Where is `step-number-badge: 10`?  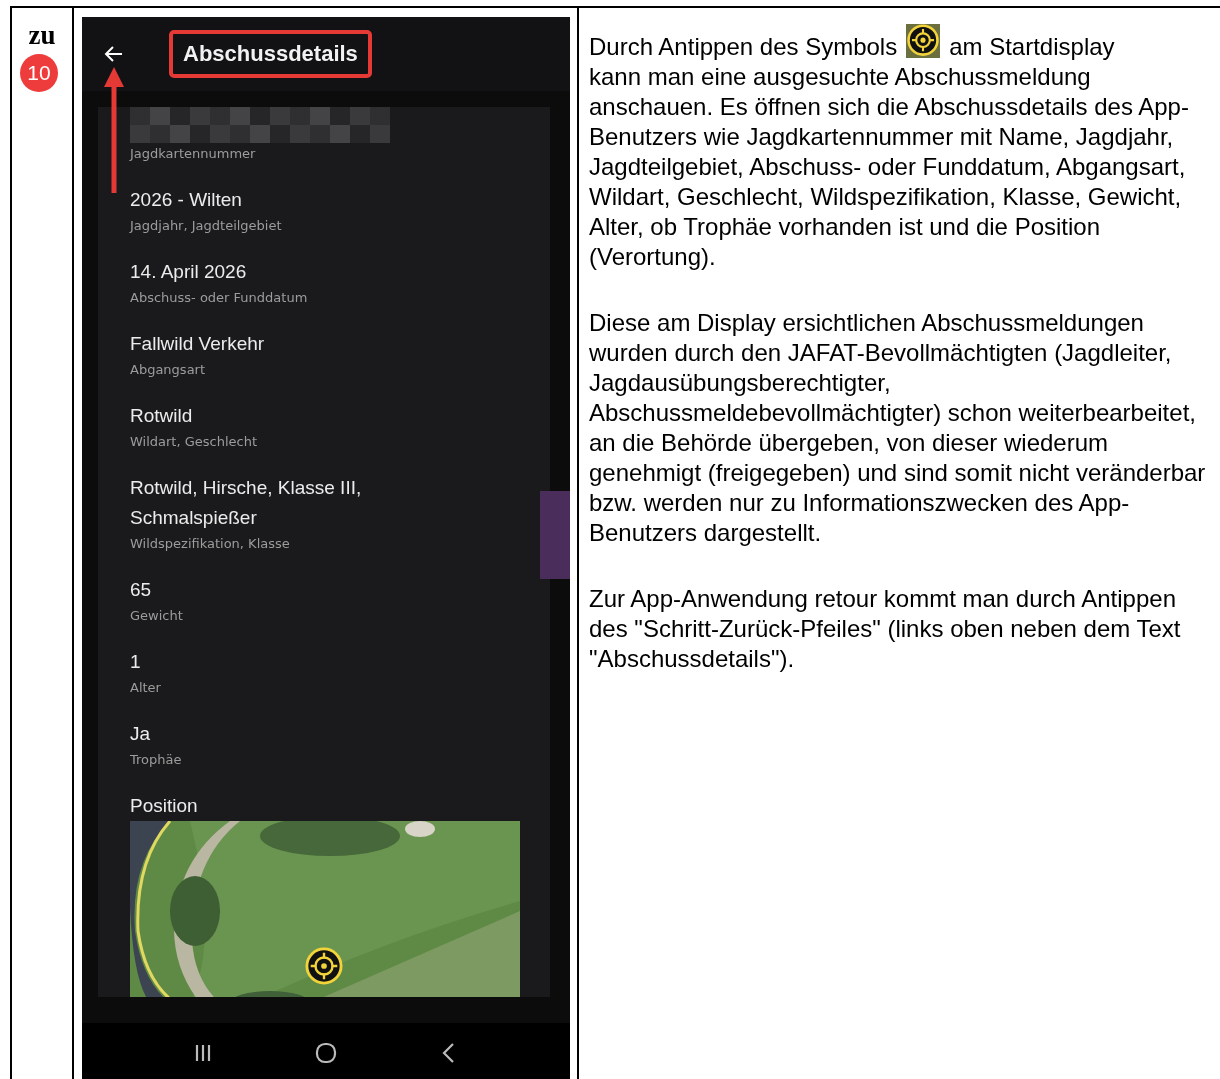 step-number-badge: 10 is located at coordinates (39, 73).